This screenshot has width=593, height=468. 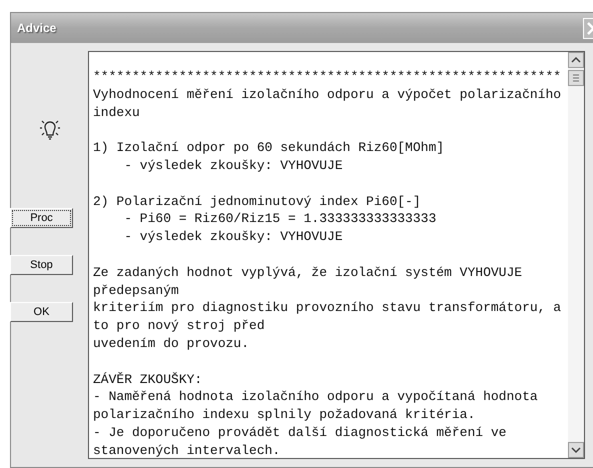 What do you see at coordinates (171, 343) in the screenshot?
I see `report-line: uvedením do provozu.` at bounding box center [171, 343].